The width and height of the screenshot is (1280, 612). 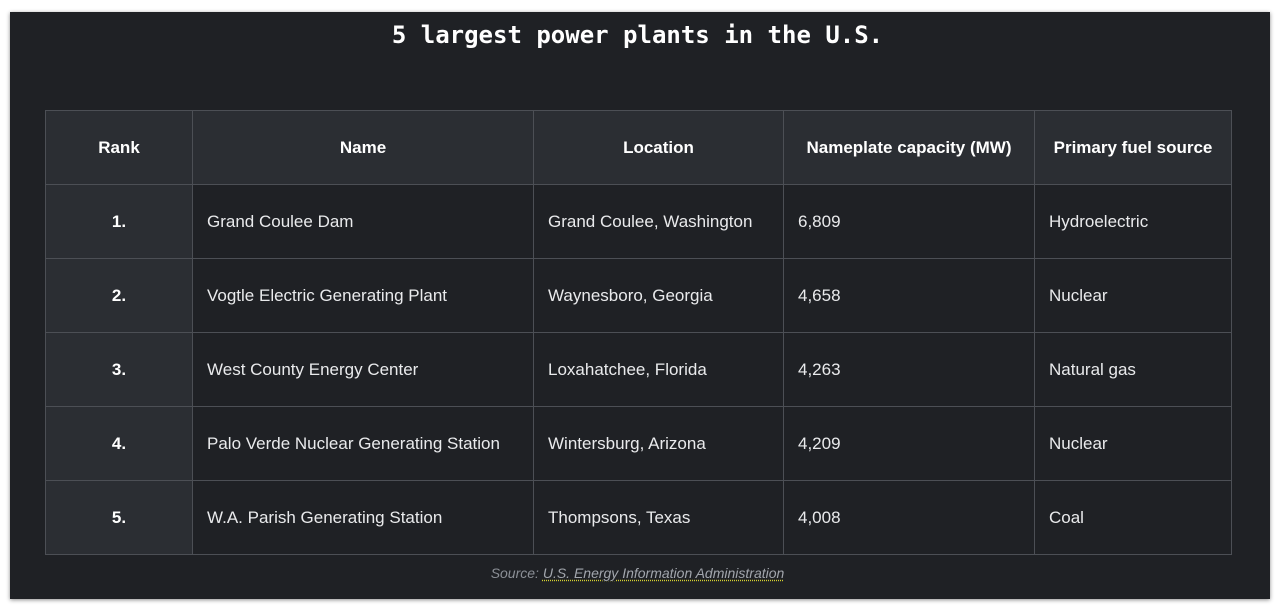 What do you see at coordinates (119, 443) in the screenshot?
I see `rank-cell: 4.` at bounding box center [119, 443].